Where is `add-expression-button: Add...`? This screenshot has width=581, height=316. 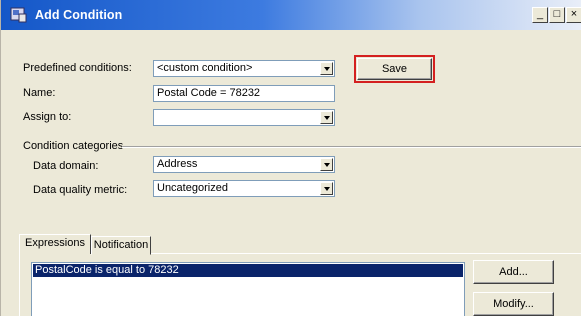
add-expression-button: Add... is located at coordinates (513, 272).